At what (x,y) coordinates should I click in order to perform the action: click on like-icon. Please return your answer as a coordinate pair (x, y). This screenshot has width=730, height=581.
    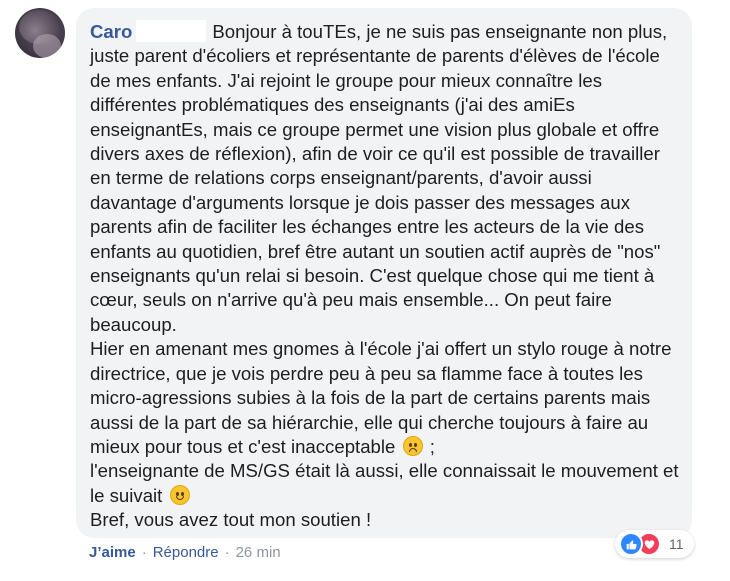
    Looking at the image, I should click on (631, 544).